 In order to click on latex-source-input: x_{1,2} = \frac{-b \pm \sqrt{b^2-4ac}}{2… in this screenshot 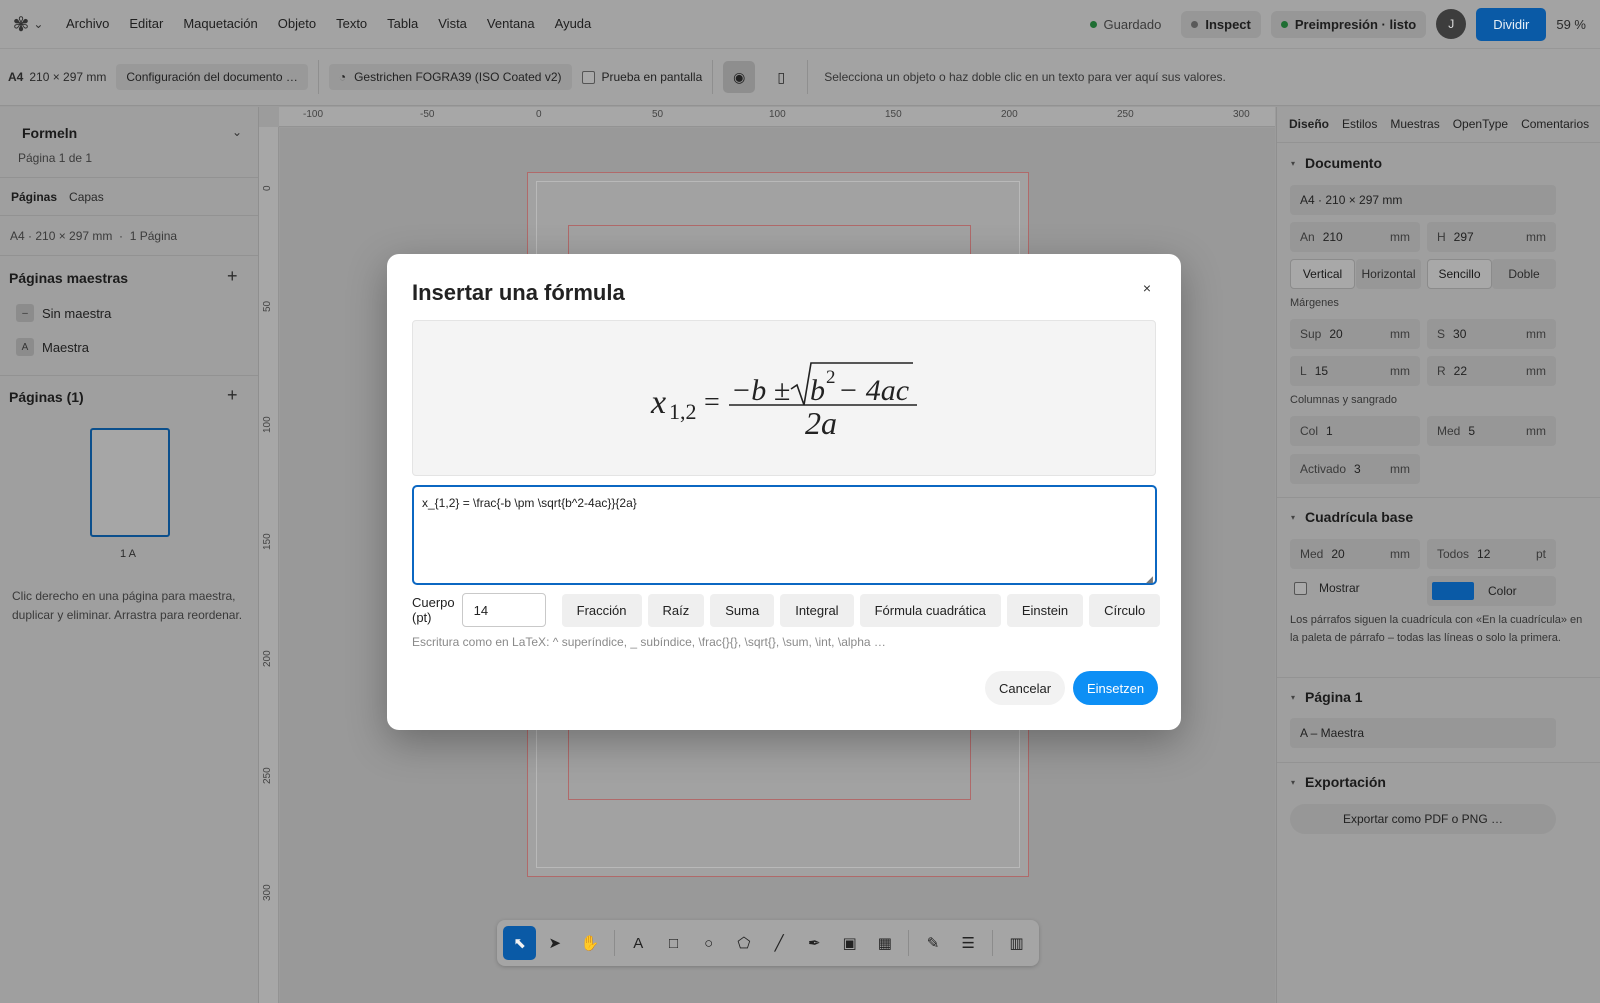, I will do `click(784, 535)`.